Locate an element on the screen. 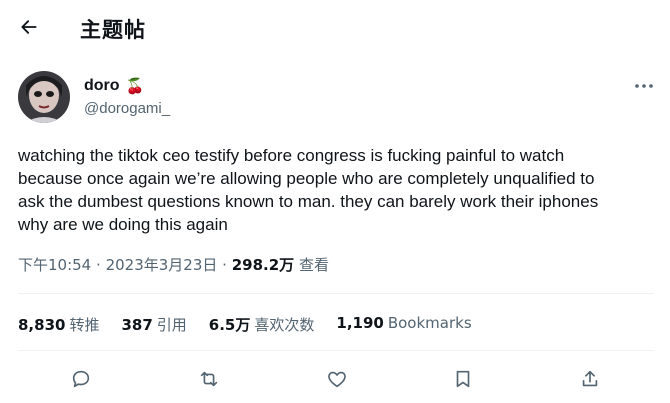 The height and width of the screenshot is (403, 670). views-count: 298.2万 is located at coordinates (263, 265).